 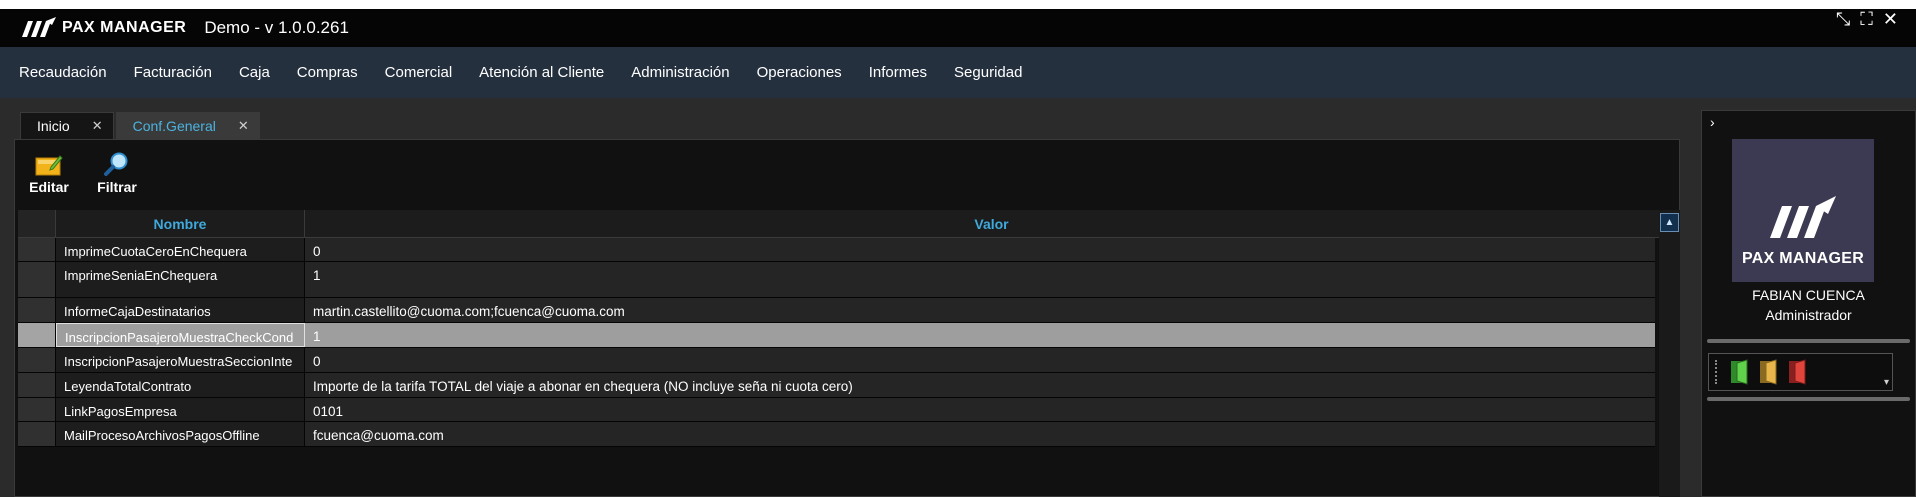 I want to click on menu-atencion-cliente: Atención al Cliente, so click(x=541, y=72).